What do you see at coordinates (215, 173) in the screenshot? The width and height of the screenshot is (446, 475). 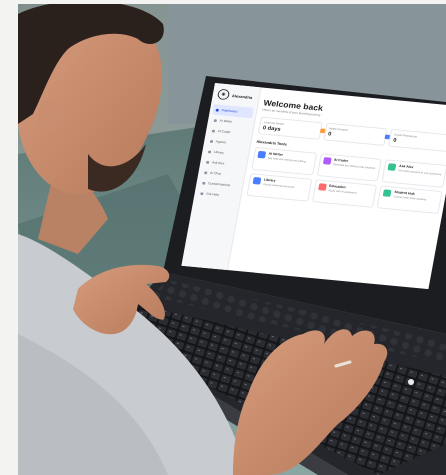 I see `sidebar-item-label: AI Chat` at bounding box center [215, 173].